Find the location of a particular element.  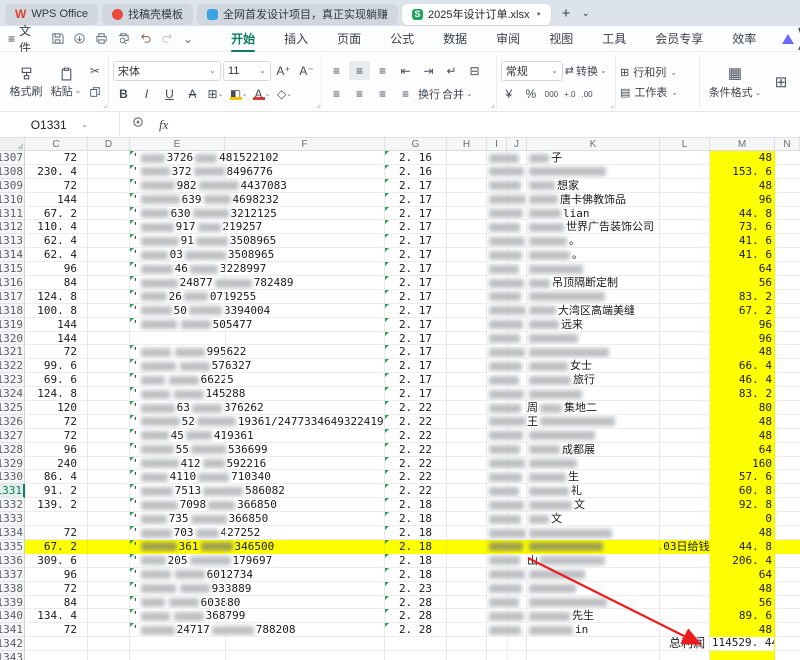

column-header-I: I is located at coordinates (497, 144).